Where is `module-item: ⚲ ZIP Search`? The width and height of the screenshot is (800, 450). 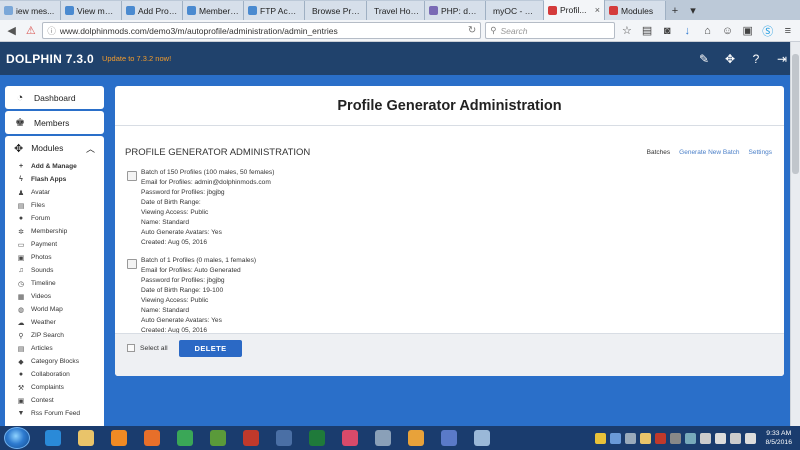 module-item: ⚲ ZIP Search is located at coordinates (60, 335).